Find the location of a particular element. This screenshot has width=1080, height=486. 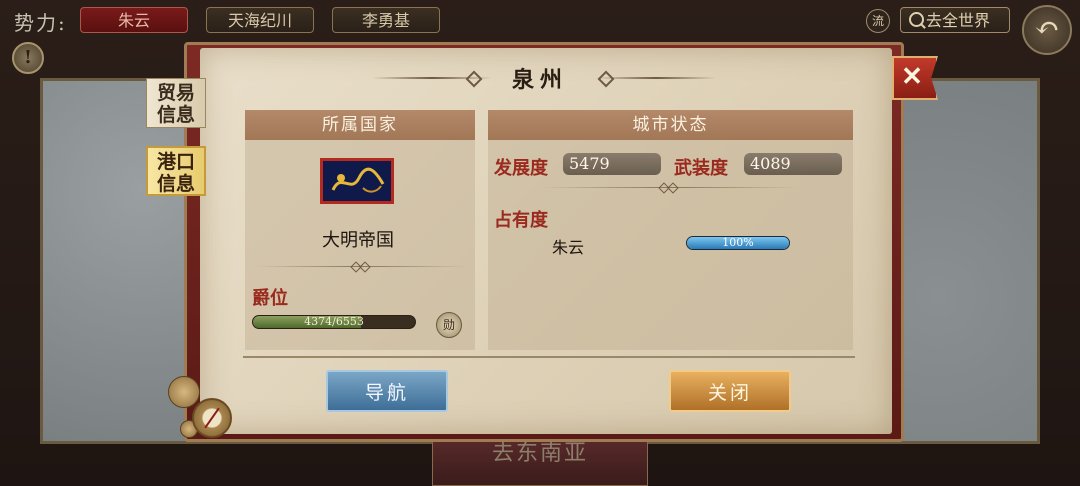

rank-label: 爵位 is located at coordinates (270, 298).